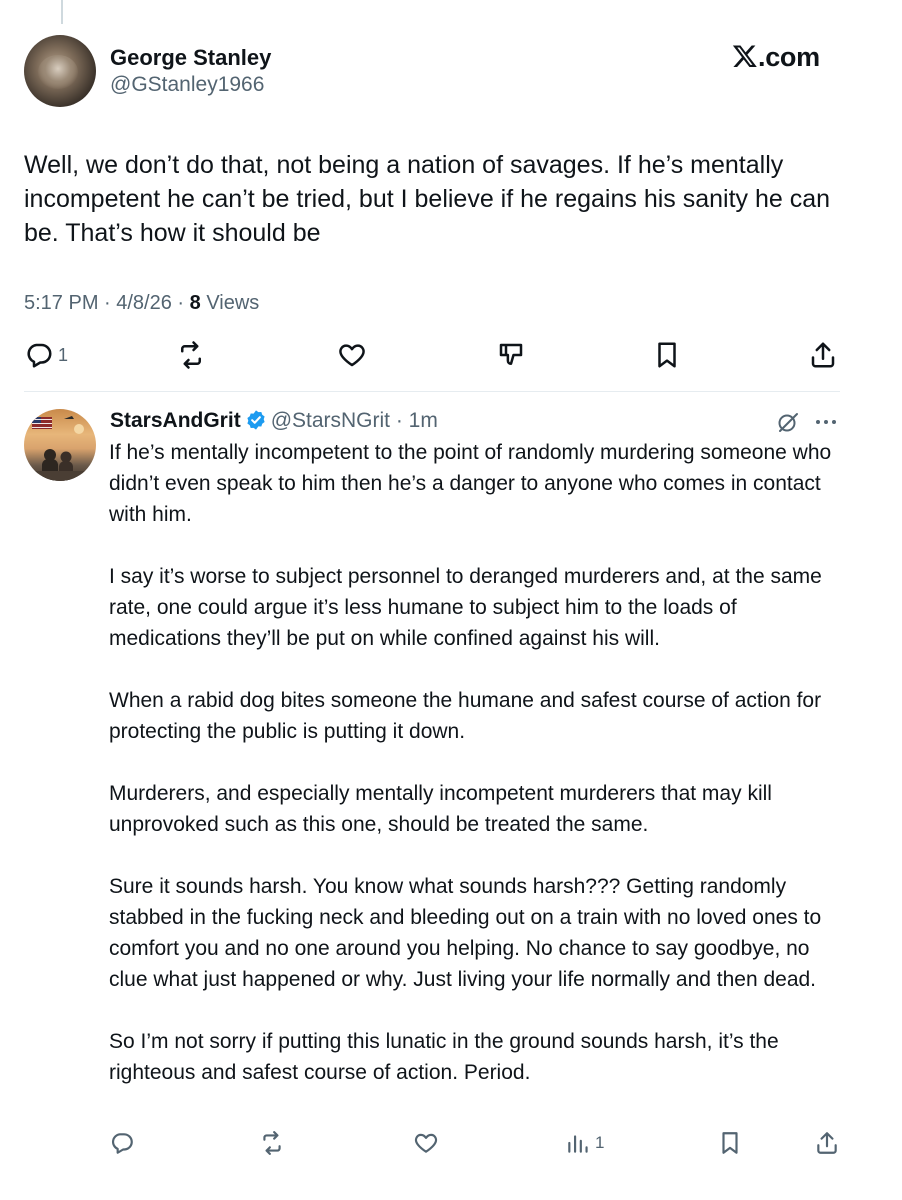 The width and height of the screenshot is (902, 1200). I want to click on divider, so click(432, 391).